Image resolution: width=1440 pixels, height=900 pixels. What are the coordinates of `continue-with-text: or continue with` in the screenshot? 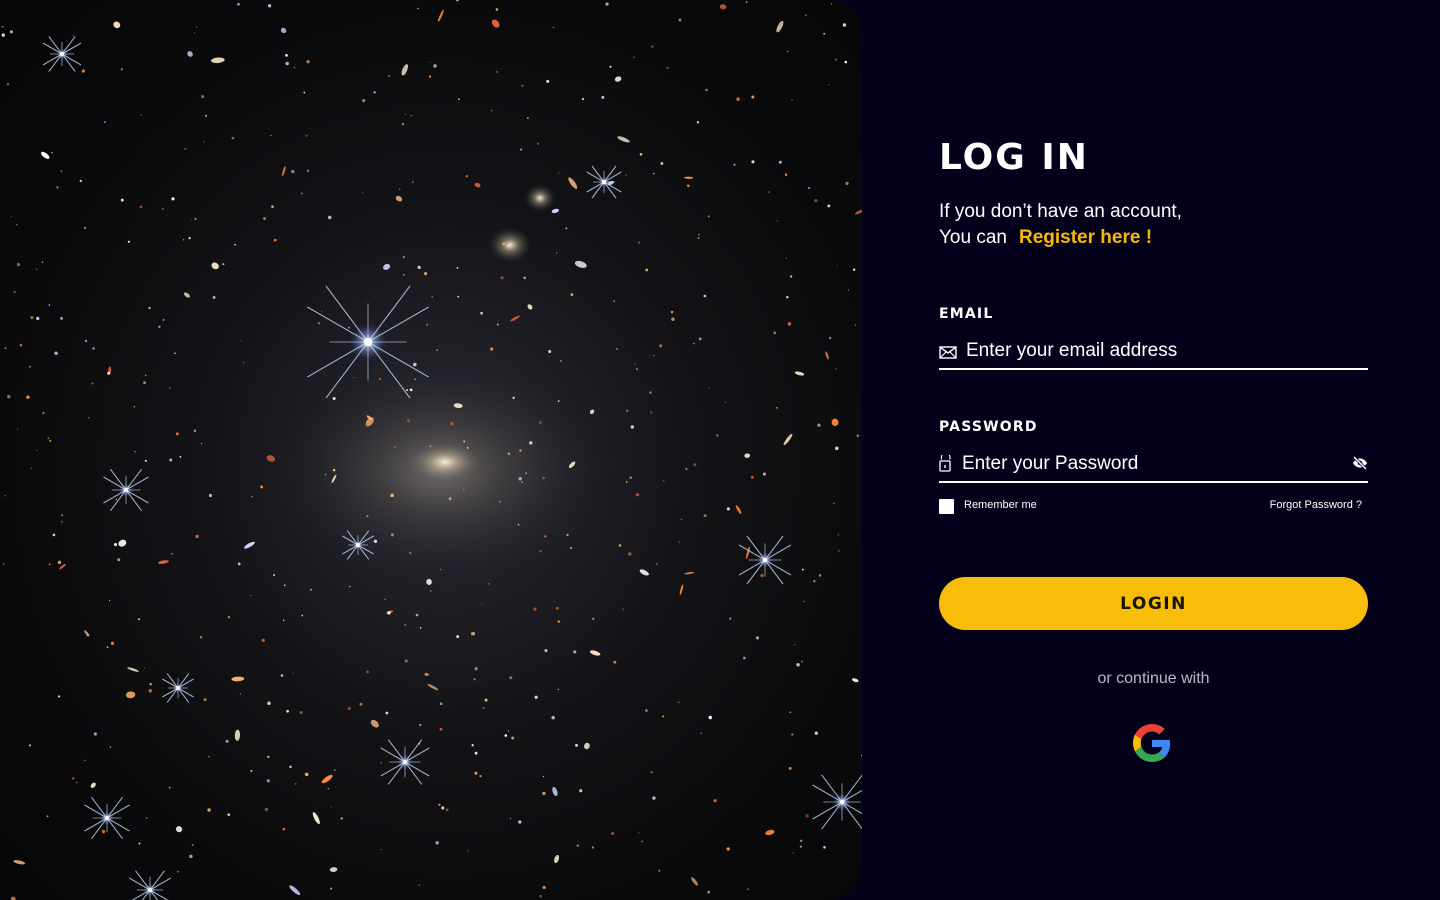 It's located at (1153, 678).